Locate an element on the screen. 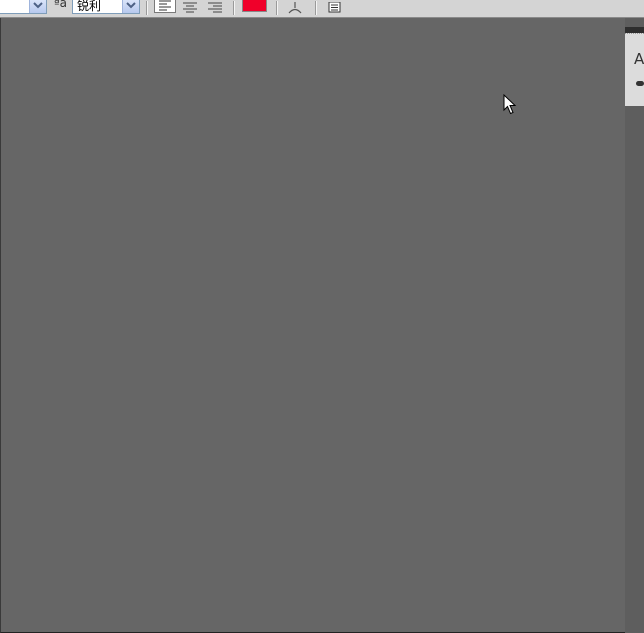 The height and width of the screenshot is (633, 644). font-style-select is located at coordinates (23, 7).